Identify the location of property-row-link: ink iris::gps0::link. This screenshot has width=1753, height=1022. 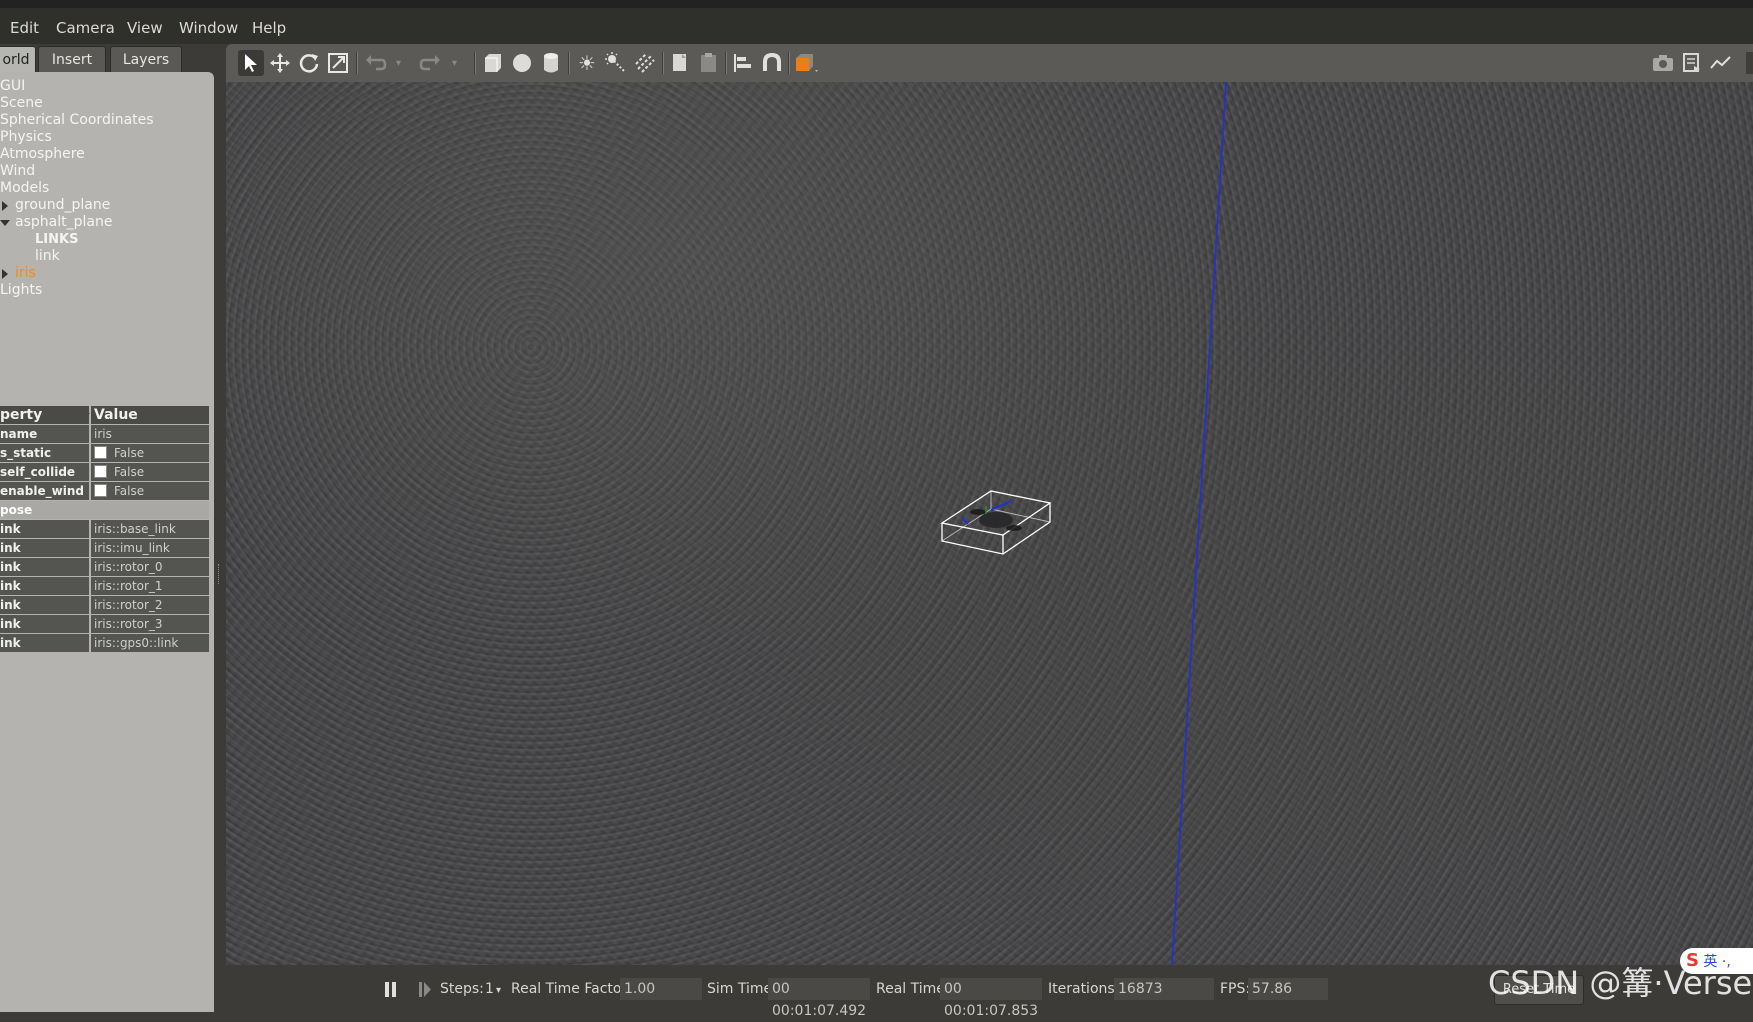
(104, 643).